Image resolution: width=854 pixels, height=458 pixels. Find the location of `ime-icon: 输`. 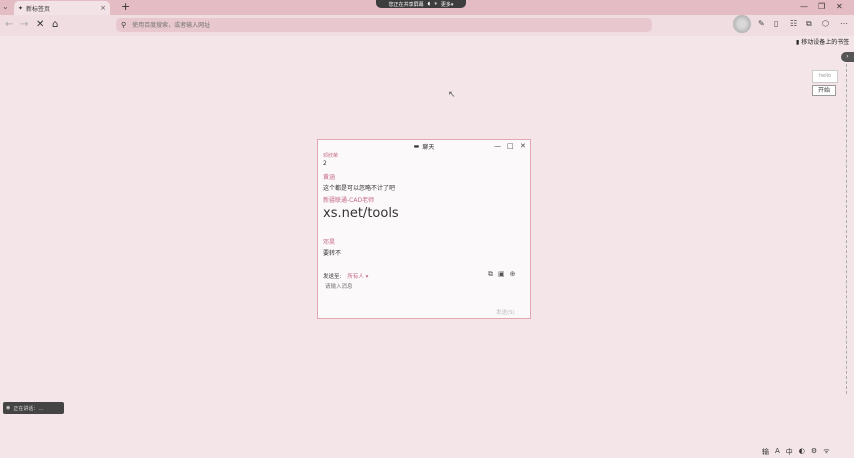

ime-icon: 输 is located at coordinates (765, 452).